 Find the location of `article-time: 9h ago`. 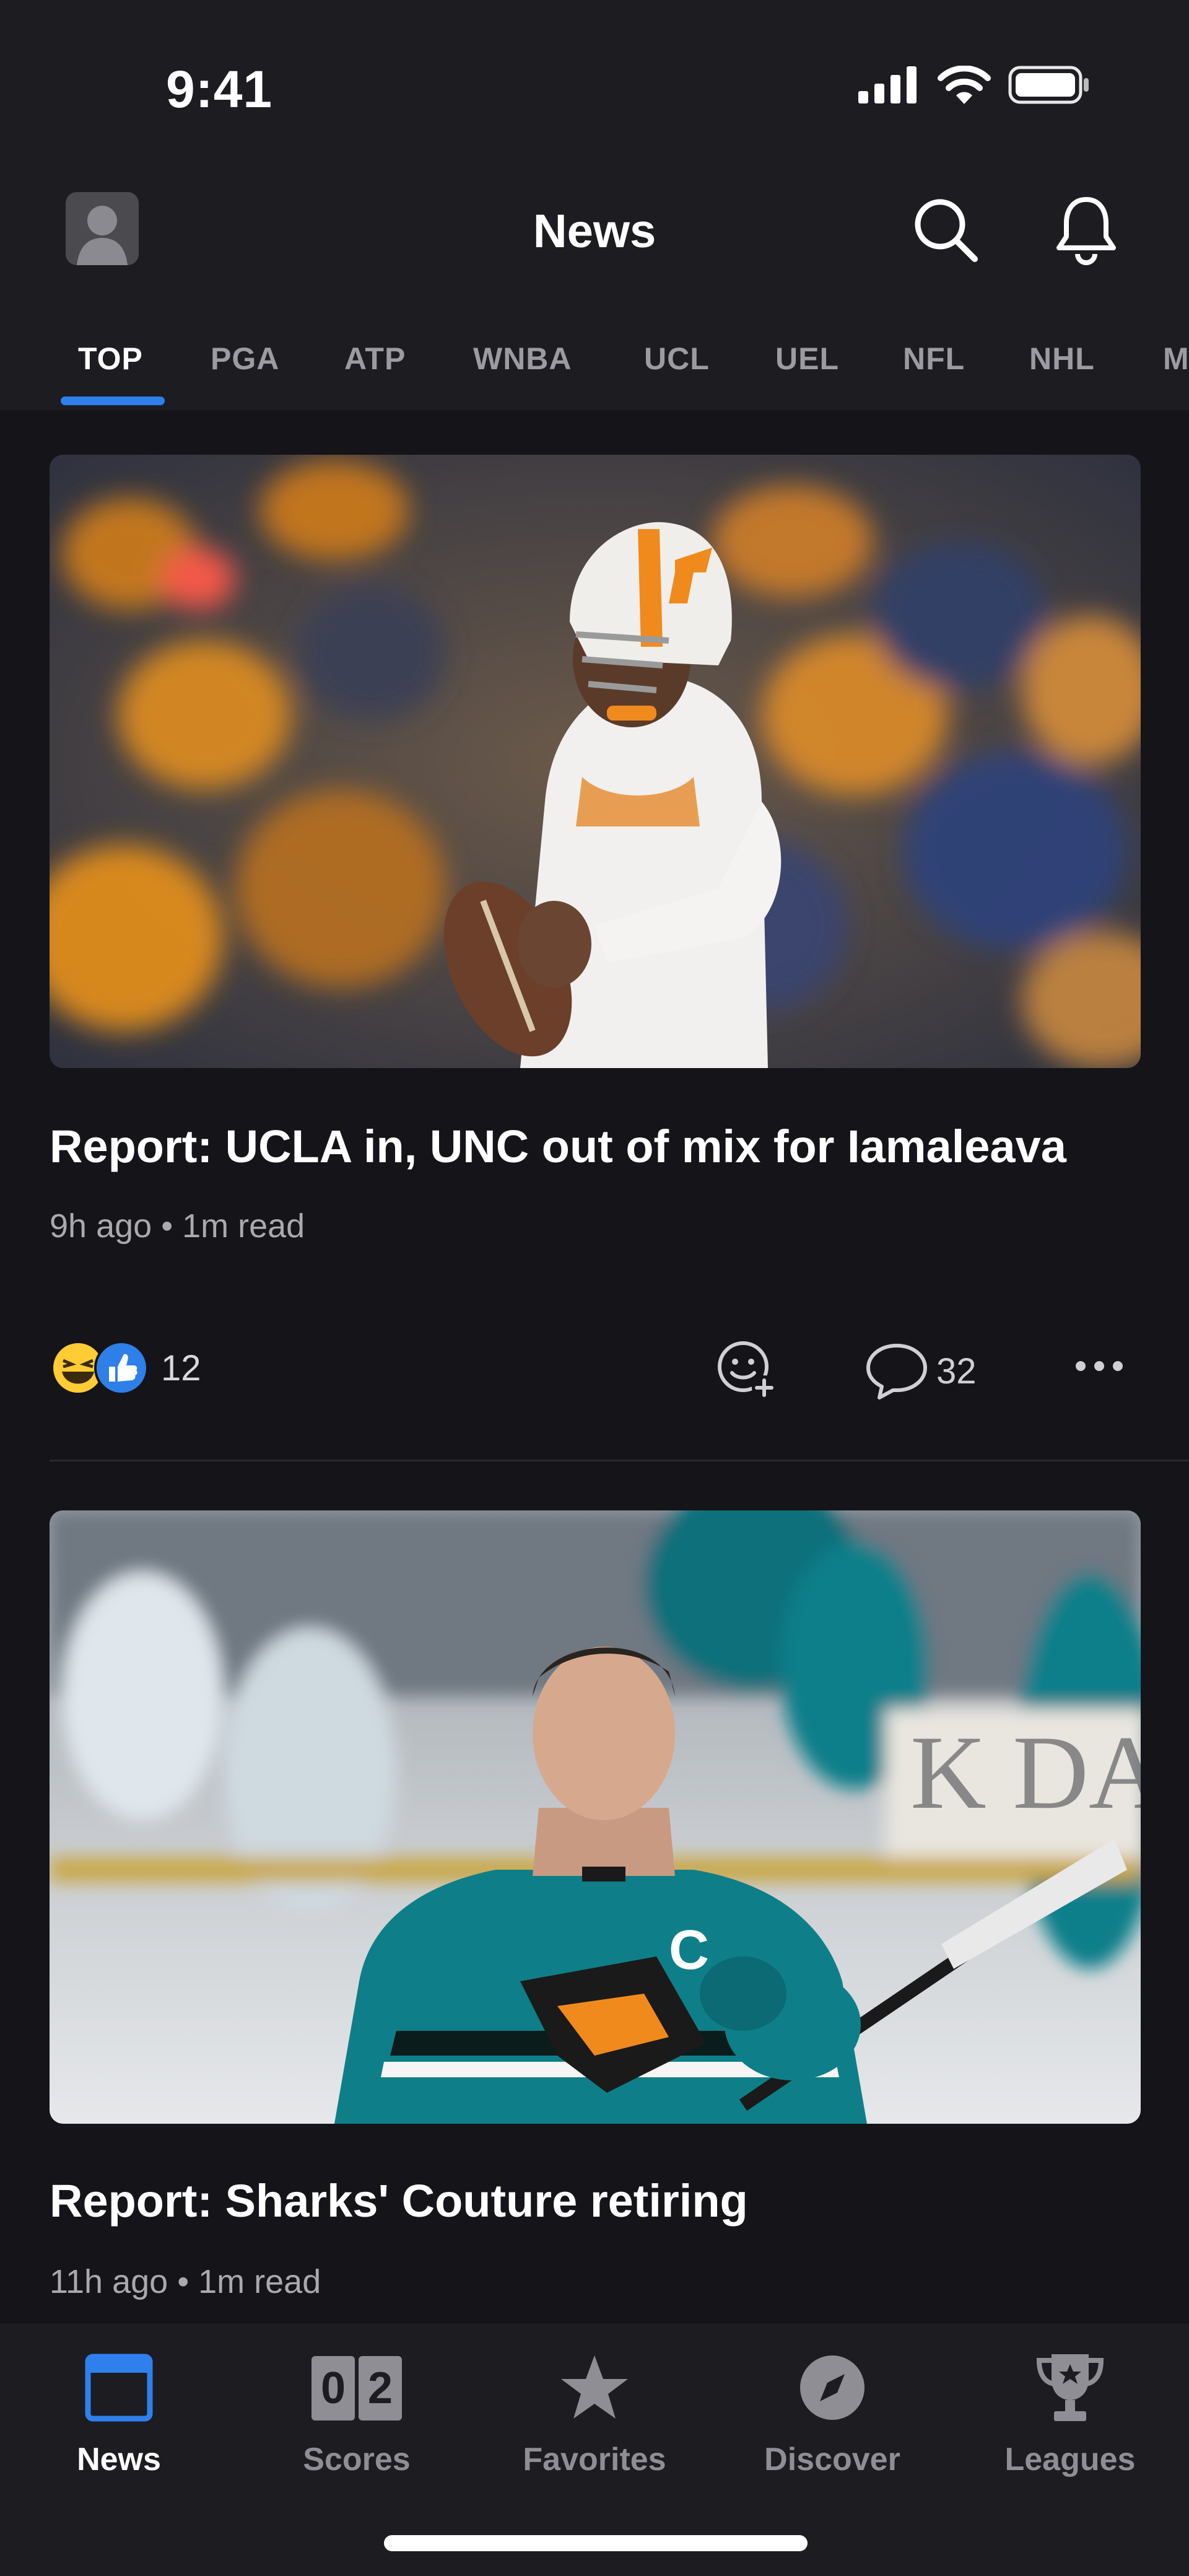

article-time: 9h ago is located at coordinates (101, 1226).